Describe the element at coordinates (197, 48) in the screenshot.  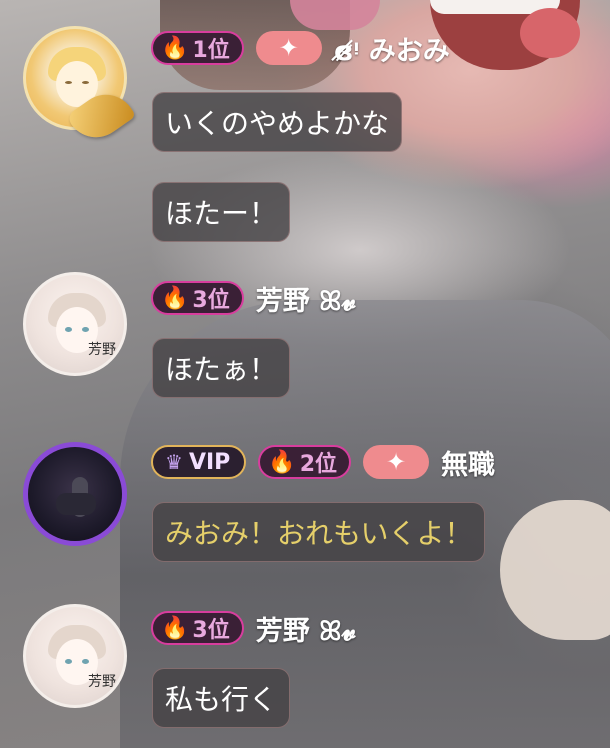
I see `rank-badge: 🔥 1位` at that location.